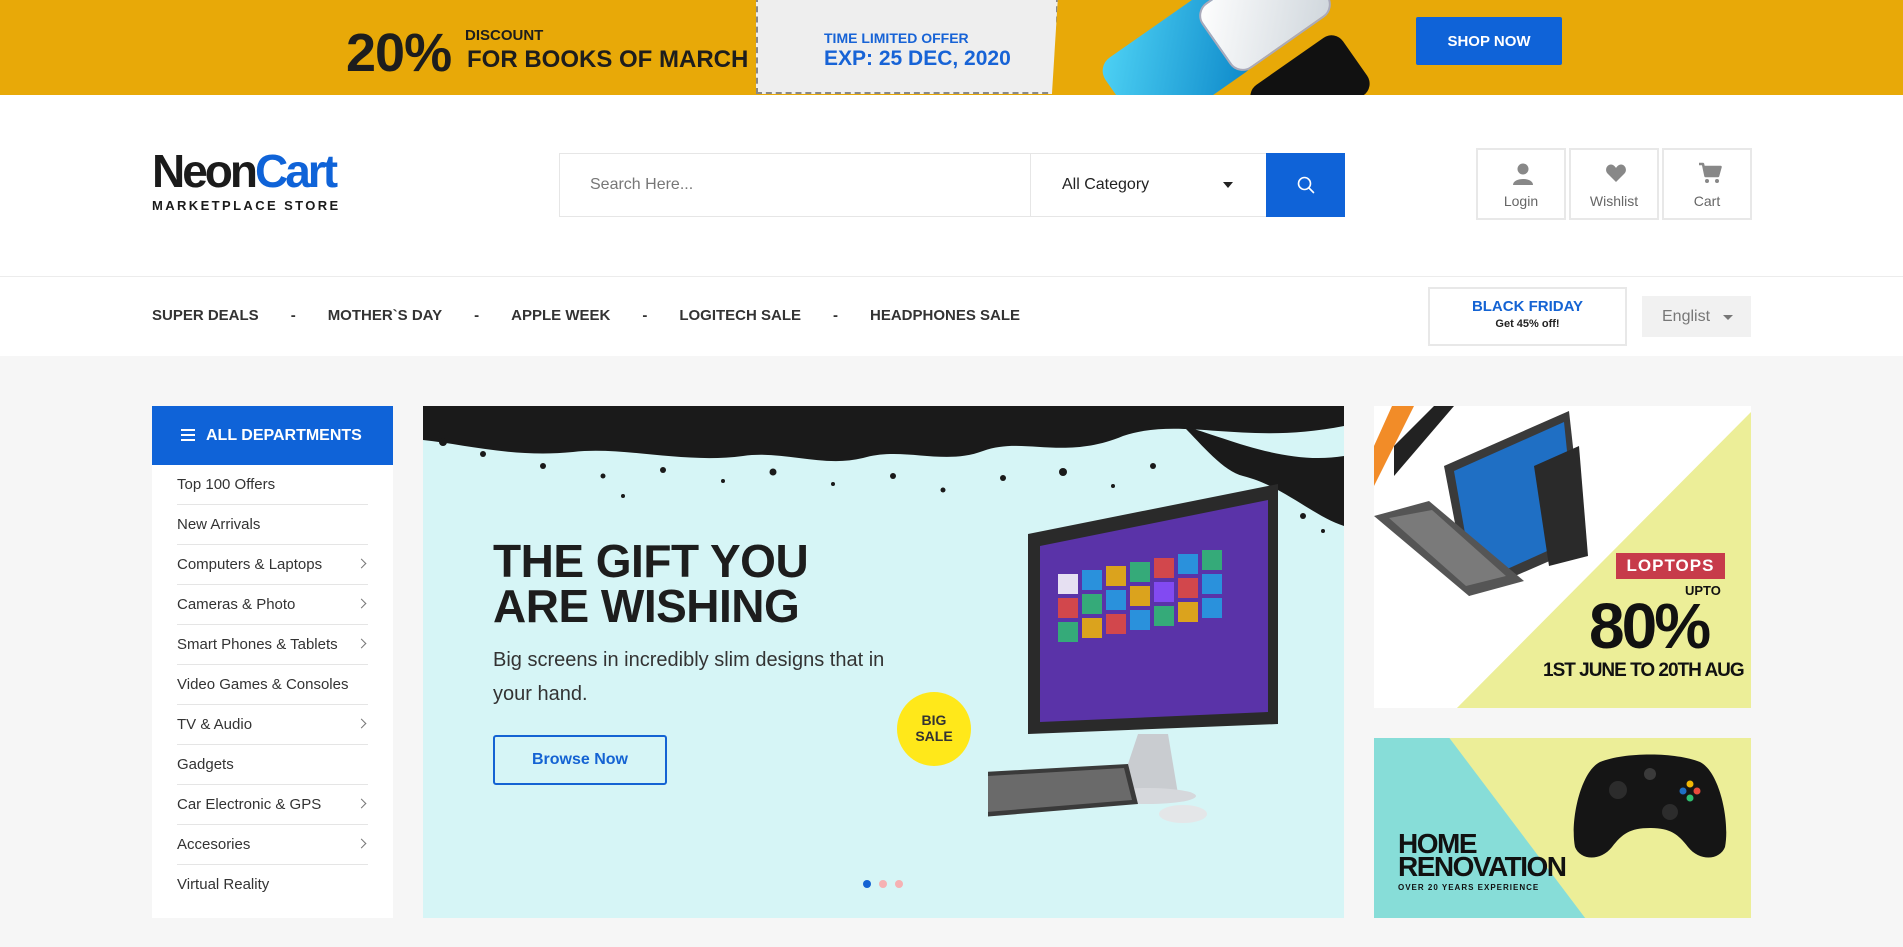 The image size is (1903, 947). Describe the element at coordinates (272, 765) in the screenshot. I see `department-item: Gadgets` at that location.